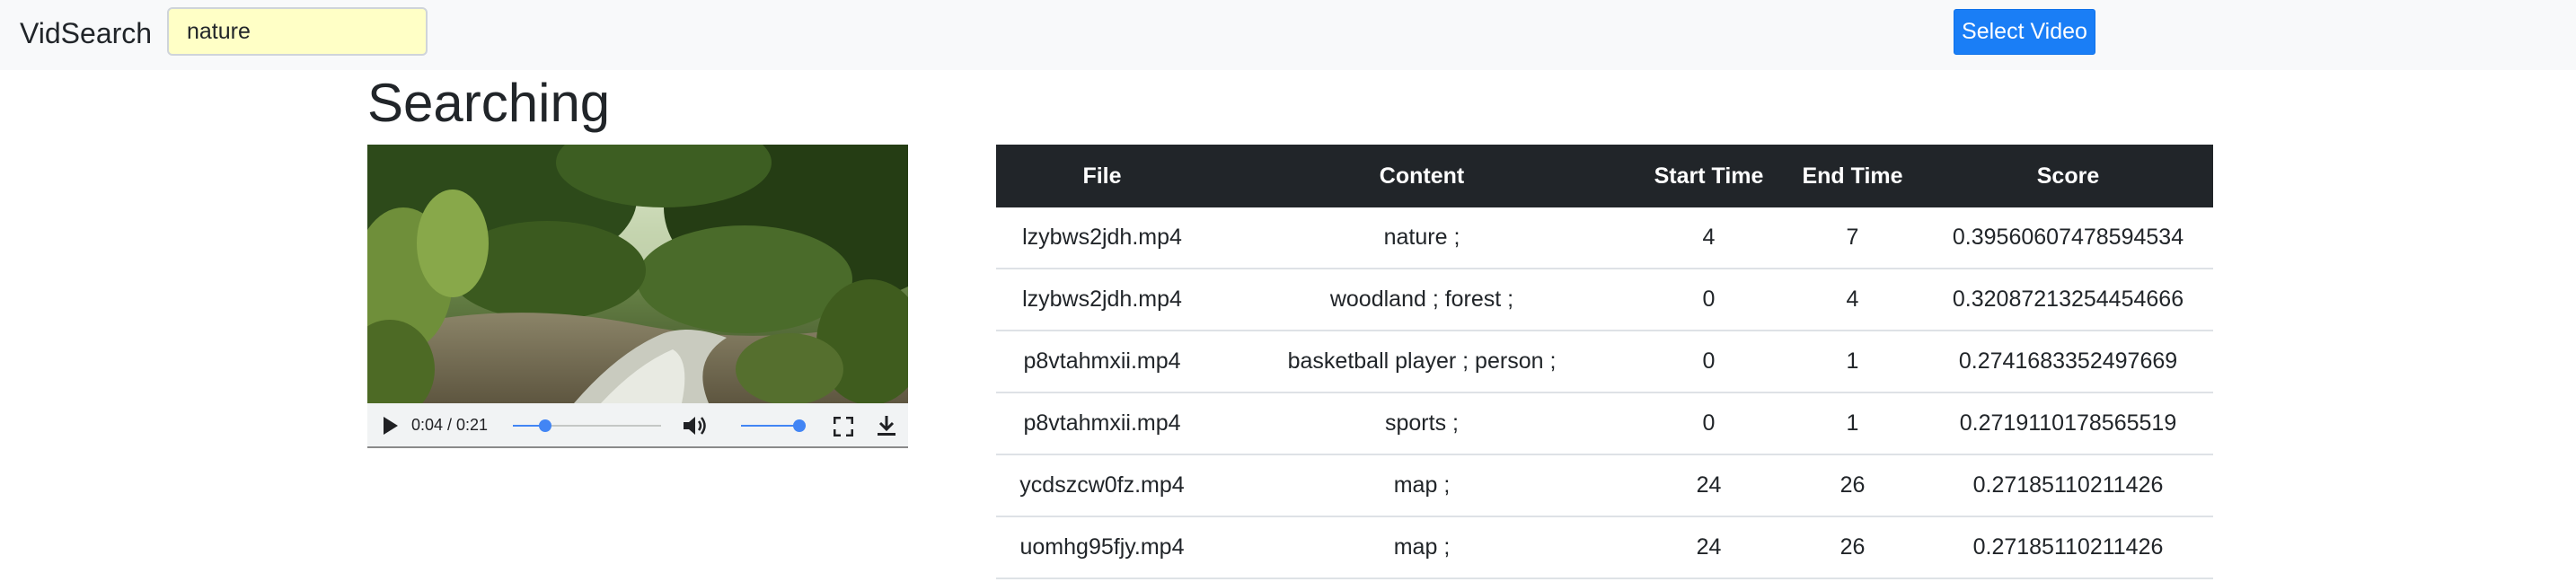 The image size is (2576, 582). I want to click on video-frame, so click(637, 274).